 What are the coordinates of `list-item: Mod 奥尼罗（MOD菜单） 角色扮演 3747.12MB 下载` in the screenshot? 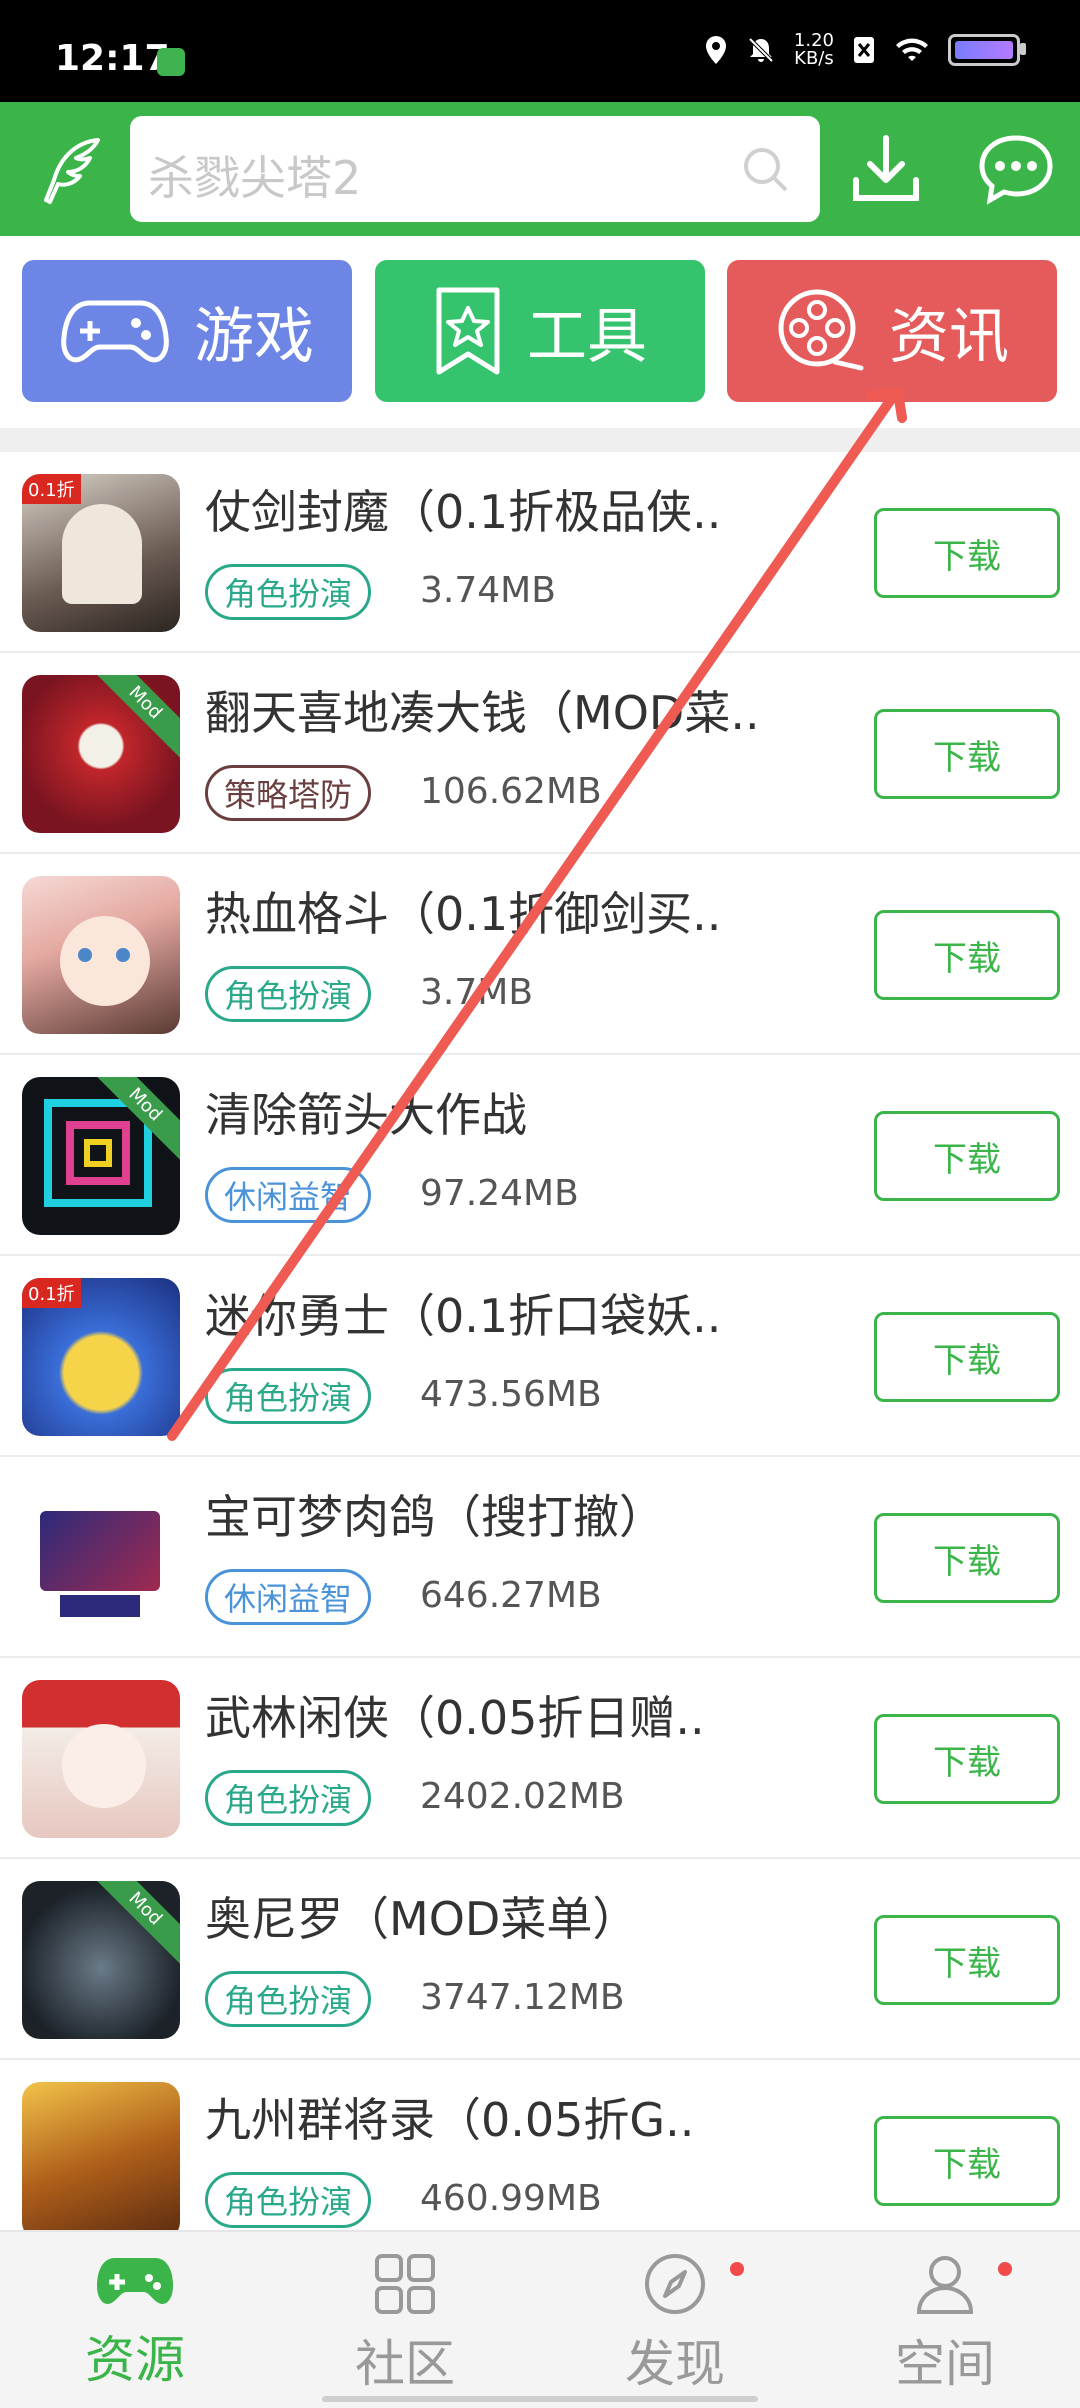 It's located at (540, 1959).